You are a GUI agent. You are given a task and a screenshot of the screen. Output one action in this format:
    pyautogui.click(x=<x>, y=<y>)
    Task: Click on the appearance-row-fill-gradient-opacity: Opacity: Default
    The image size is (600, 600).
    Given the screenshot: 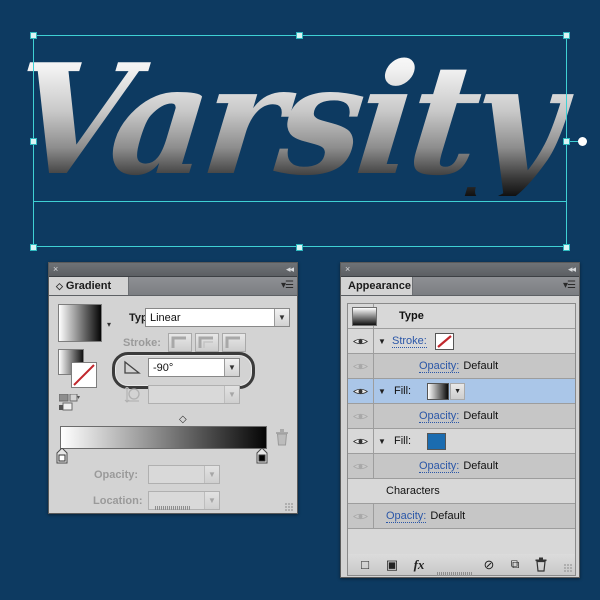 What is the action you would take?
    pyautogui.click(x=461, y=416)
    